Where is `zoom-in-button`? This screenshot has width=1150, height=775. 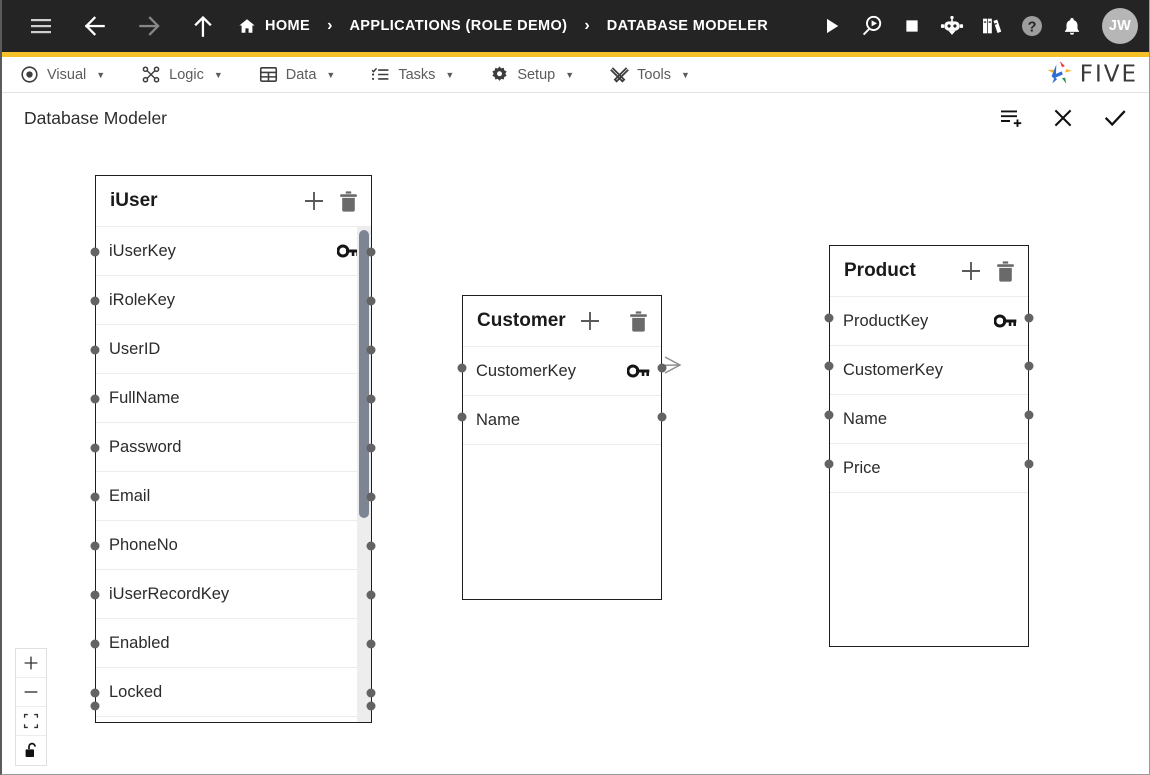 zoom-in-button is located at coordinates (31, 663).